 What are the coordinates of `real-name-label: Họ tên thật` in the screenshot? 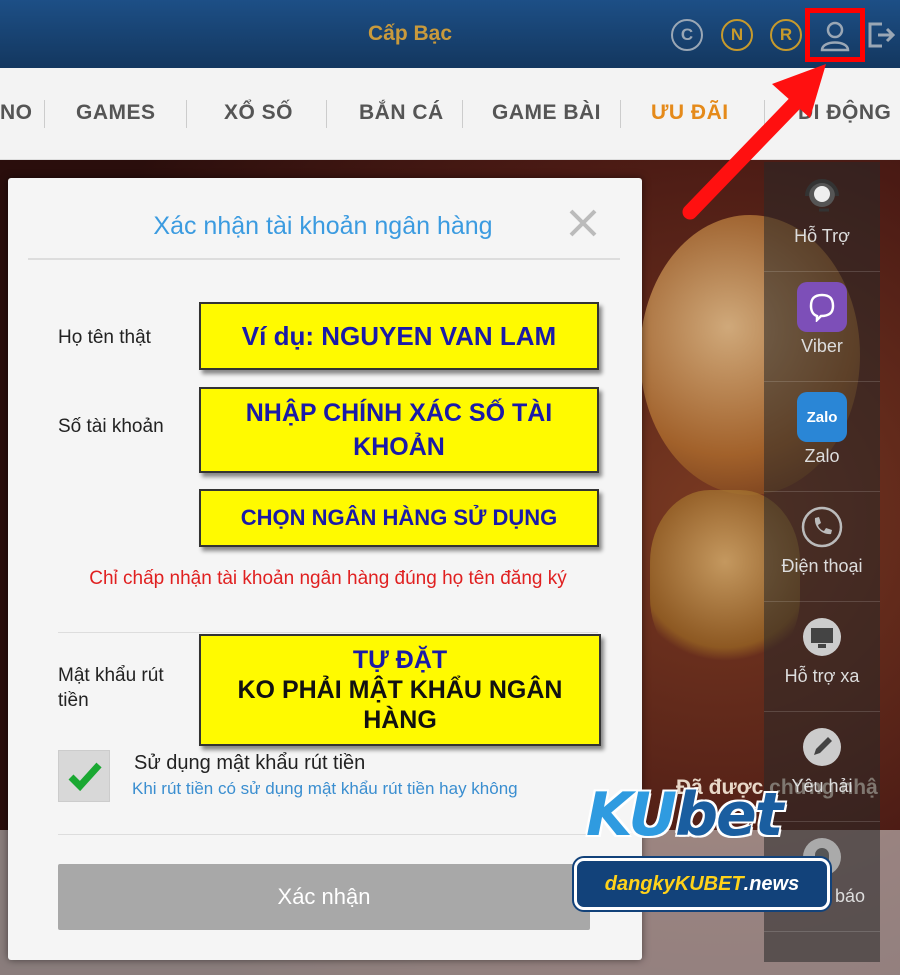 It's located at (104, 337).